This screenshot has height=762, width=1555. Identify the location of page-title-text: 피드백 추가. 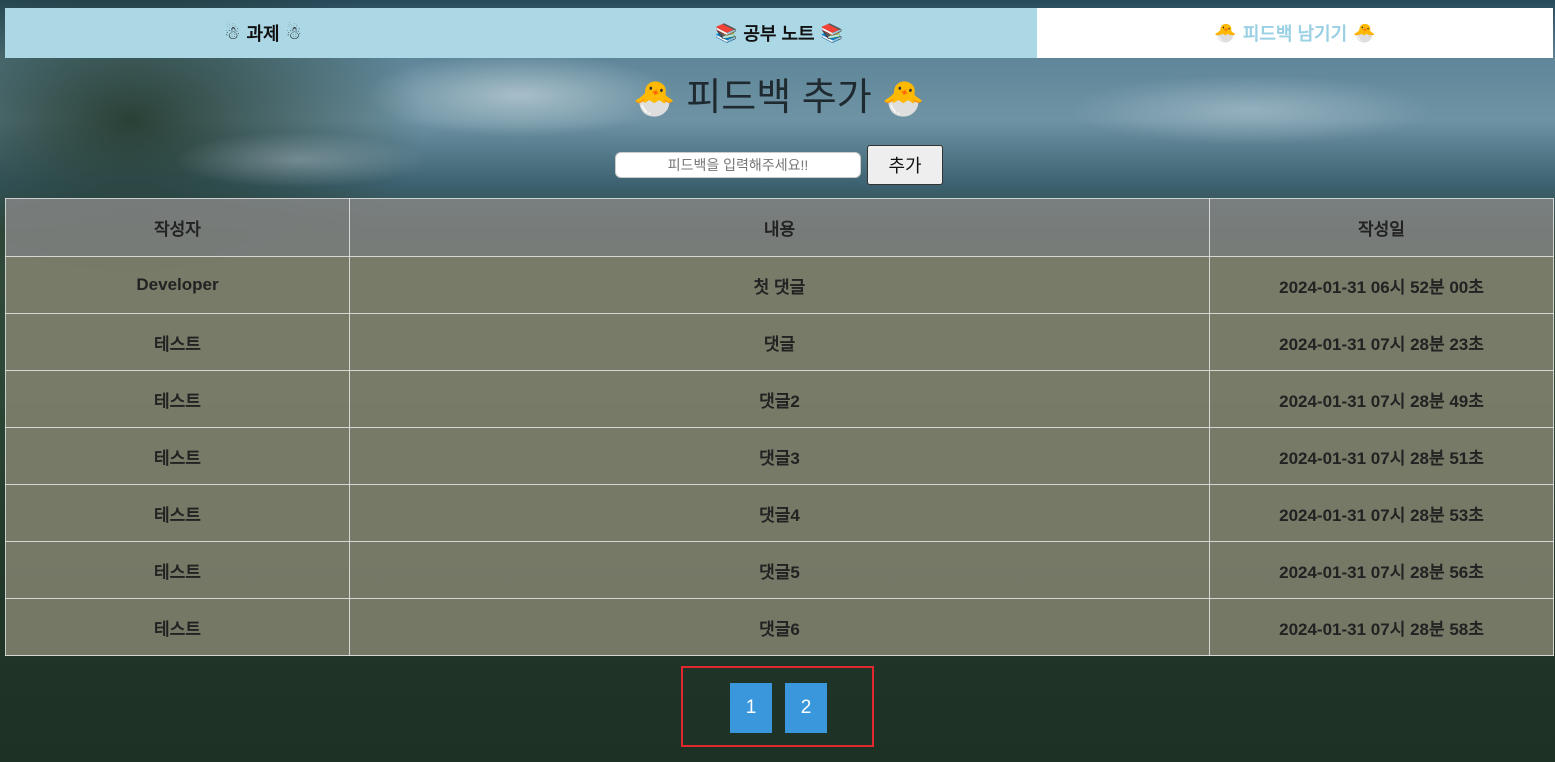
(779, 98).